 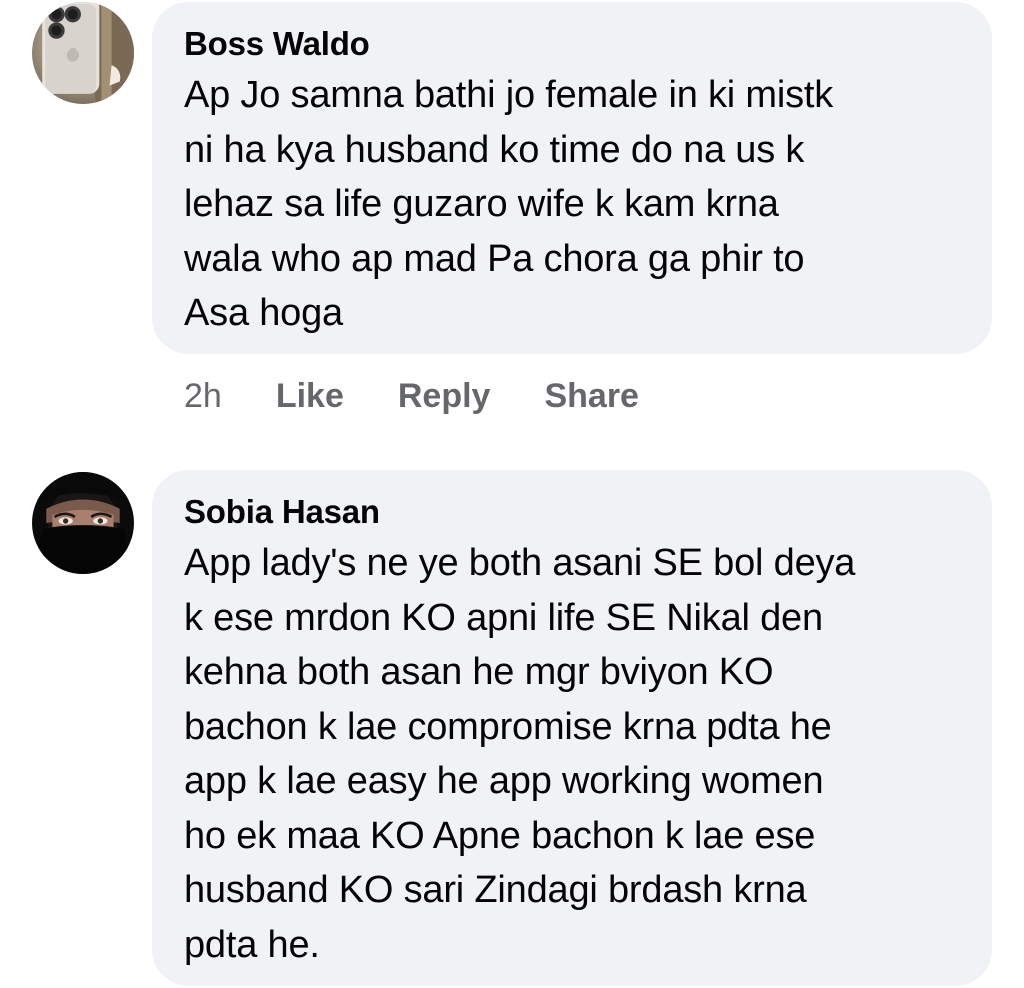 I want to click on comment-timestamp: 2h, so click(x=203, y=396).